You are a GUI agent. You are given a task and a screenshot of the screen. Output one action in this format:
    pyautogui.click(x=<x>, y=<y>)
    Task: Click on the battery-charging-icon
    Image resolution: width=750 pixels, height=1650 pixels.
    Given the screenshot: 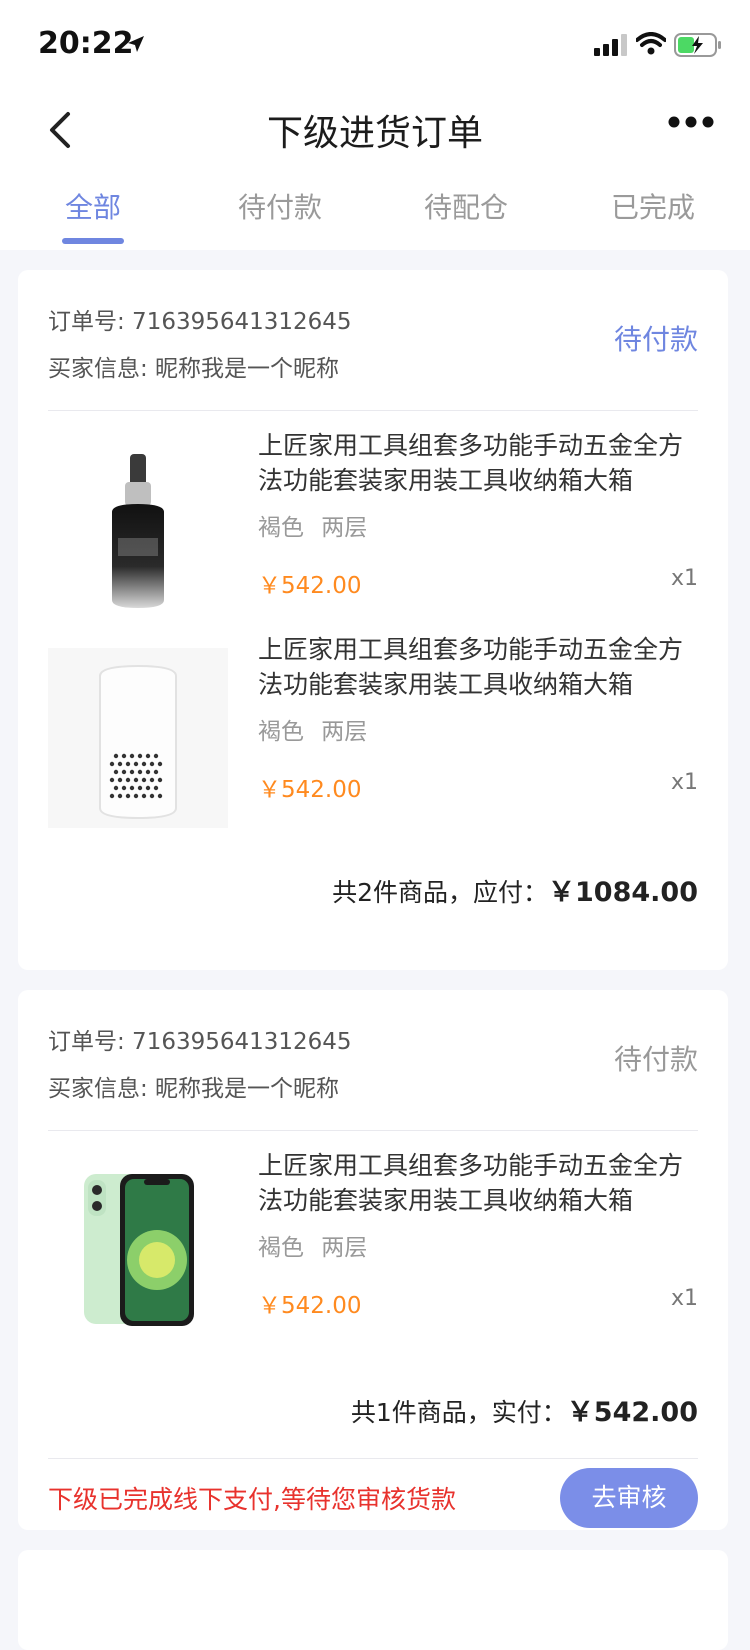 What is the action you would take?
    pyautogui.click(x=698, y=47)
    